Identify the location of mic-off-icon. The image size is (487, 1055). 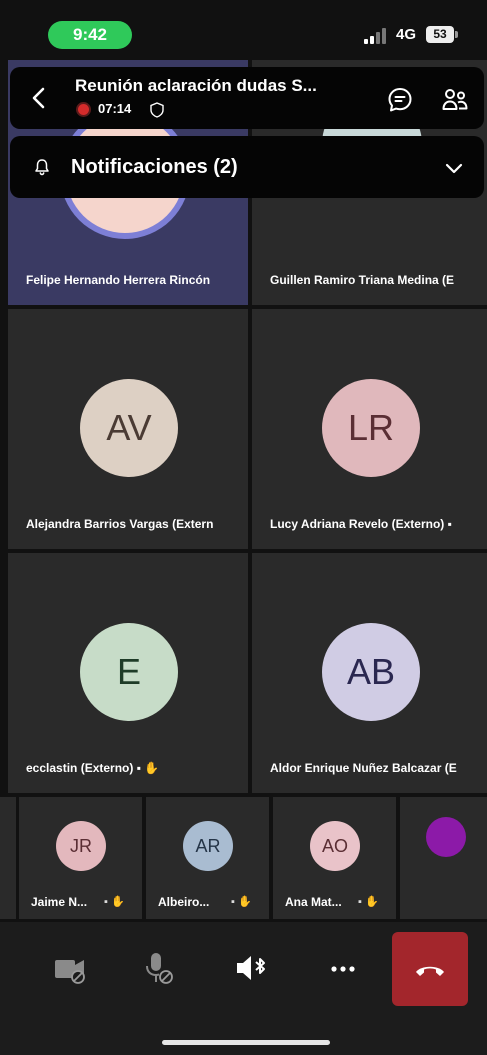
(158, 968).